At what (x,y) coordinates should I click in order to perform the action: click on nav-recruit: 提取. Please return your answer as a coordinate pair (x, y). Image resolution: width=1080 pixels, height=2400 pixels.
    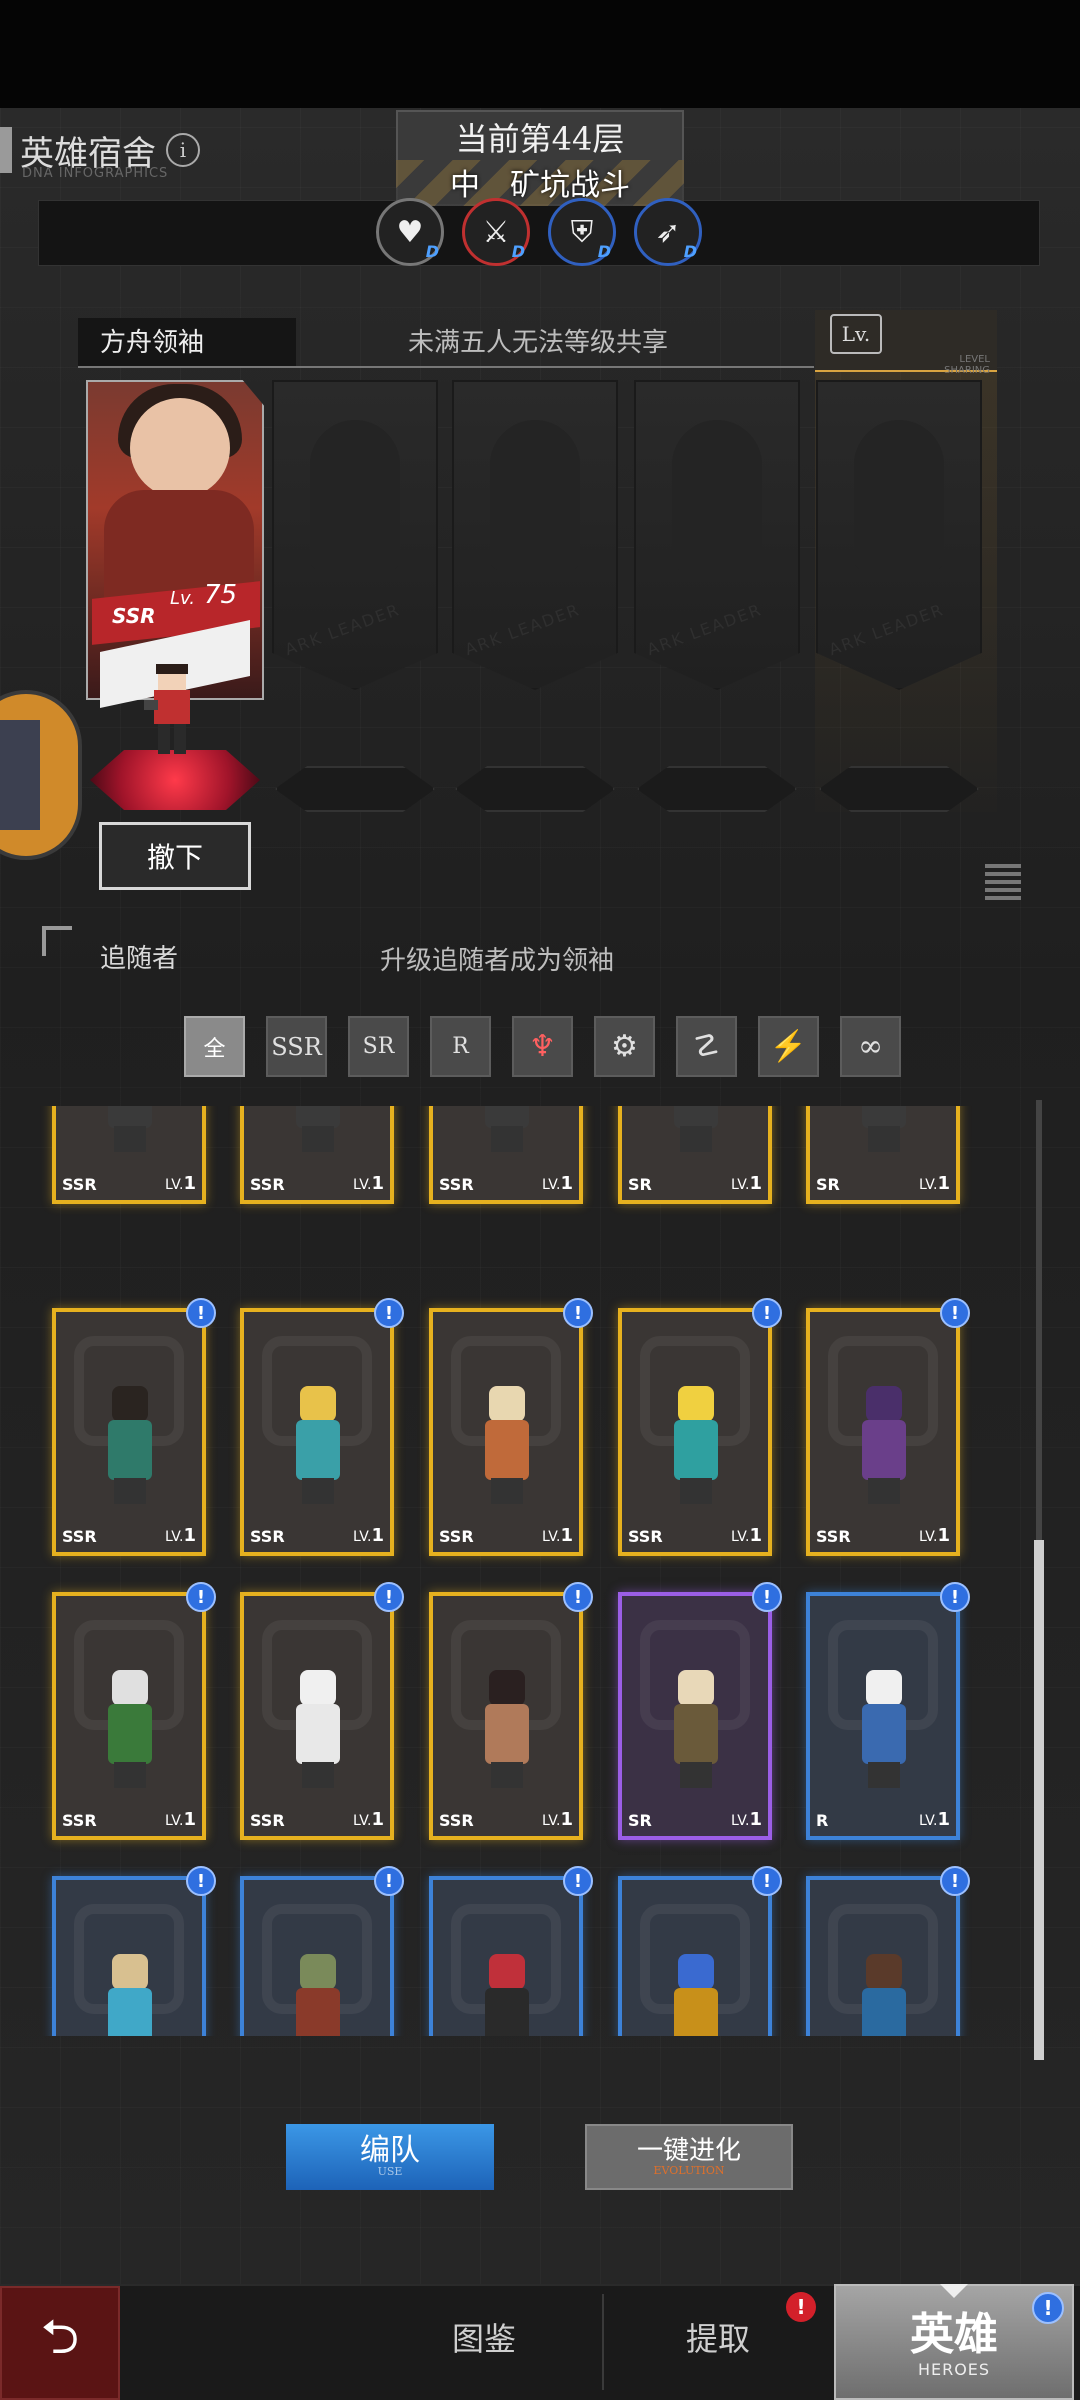
    Looking at the image, I should click on (718, 2337).